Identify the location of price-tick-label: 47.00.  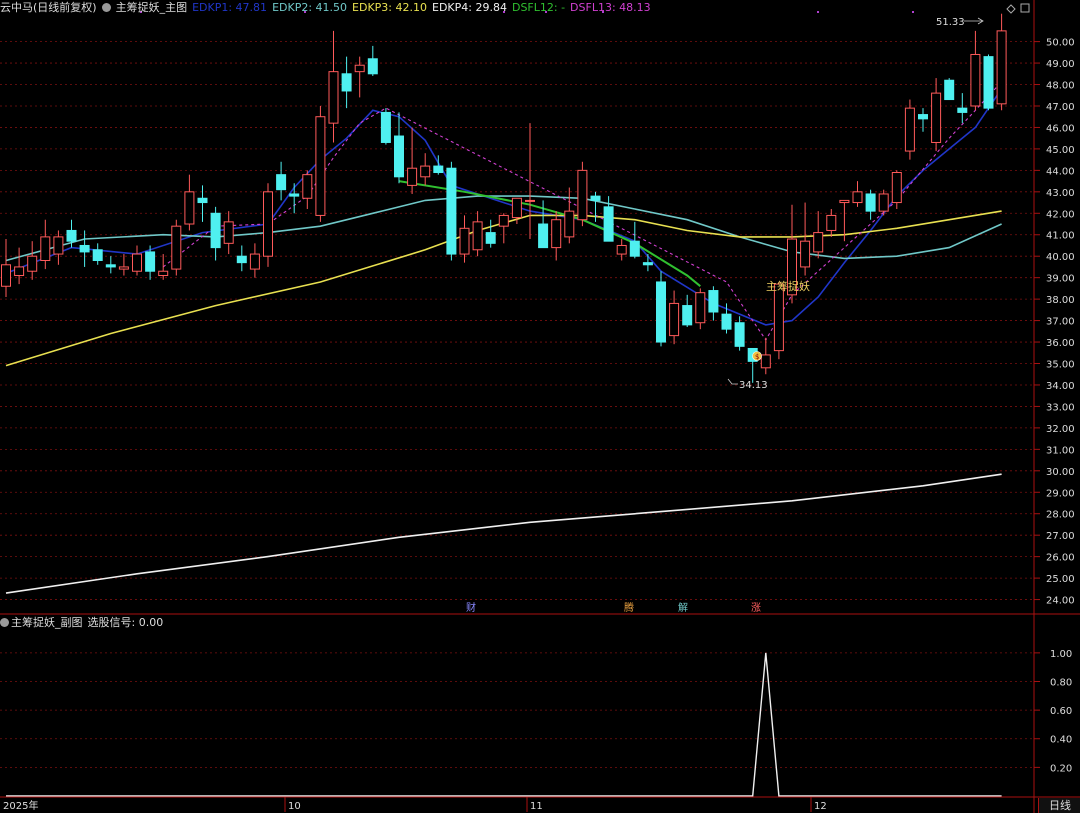
(1060, 107).